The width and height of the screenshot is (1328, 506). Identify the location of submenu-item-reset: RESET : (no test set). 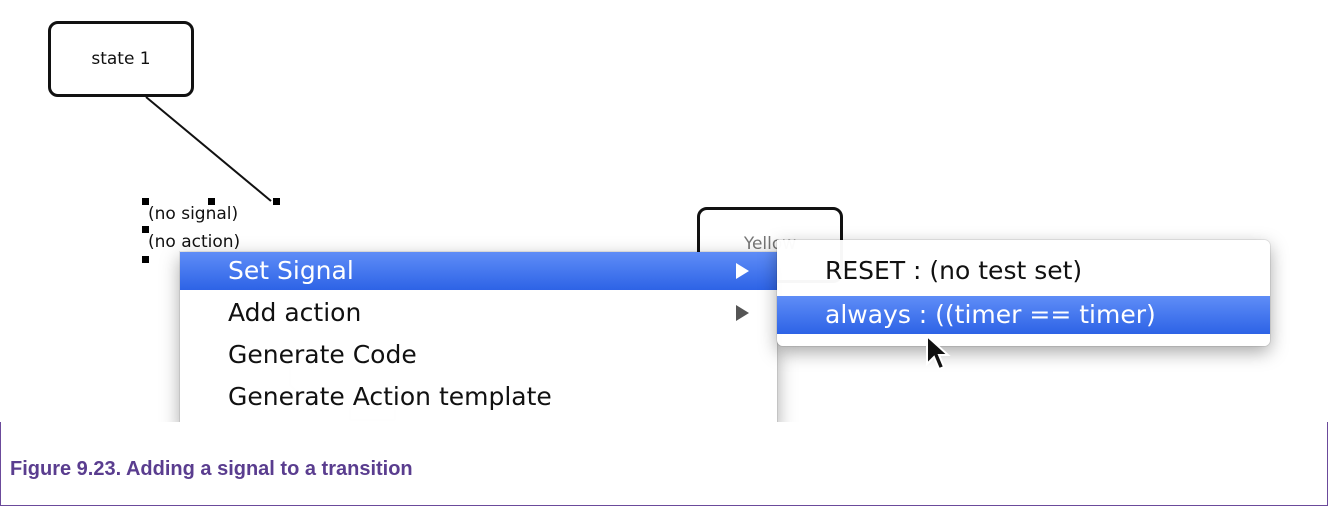
(1023, 271).